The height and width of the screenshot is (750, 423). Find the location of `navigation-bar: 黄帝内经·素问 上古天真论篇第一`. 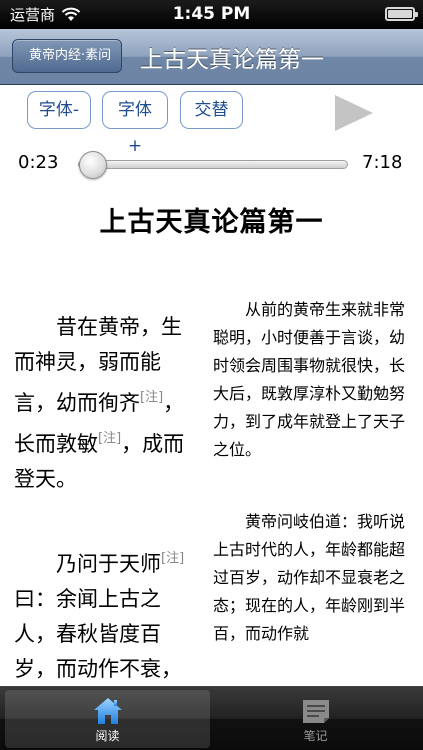

navigation-bar: 黄帝内经·素问 上古天真论篇第一 is located at coordinates (211, 57).